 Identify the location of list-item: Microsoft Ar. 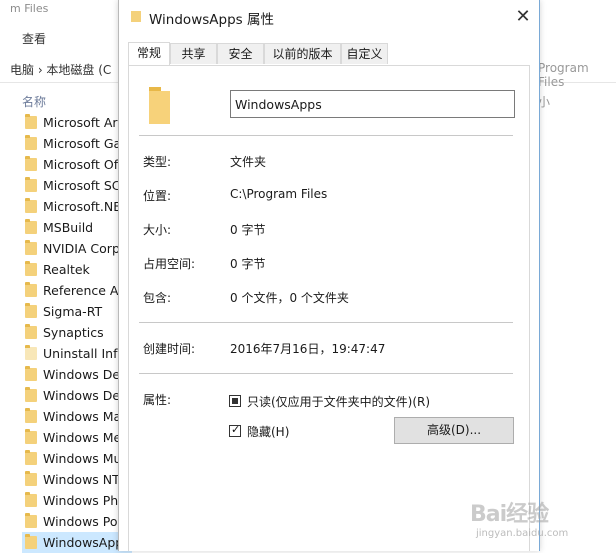
(77, 122).